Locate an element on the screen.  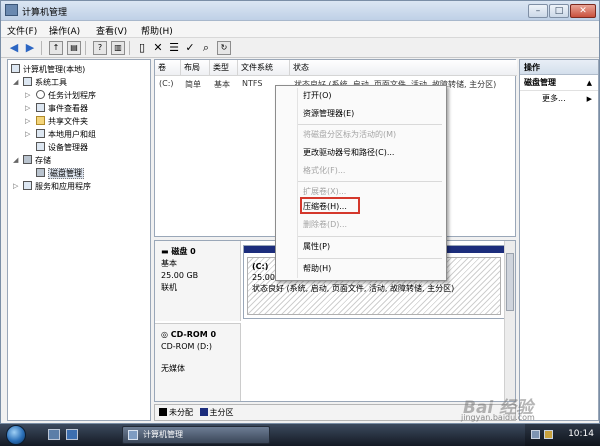
tools-icon is located at coordinates (27, 81).